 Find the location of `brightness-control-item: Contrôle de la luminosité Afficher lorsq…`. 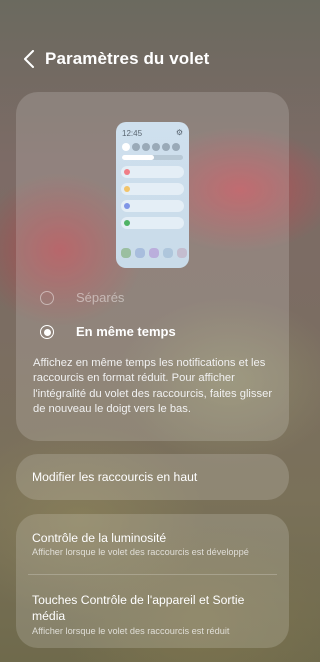

brightness-control-item: Contrôle de la luminosité Afficher lorsq… is located at coordinates (152, 544).